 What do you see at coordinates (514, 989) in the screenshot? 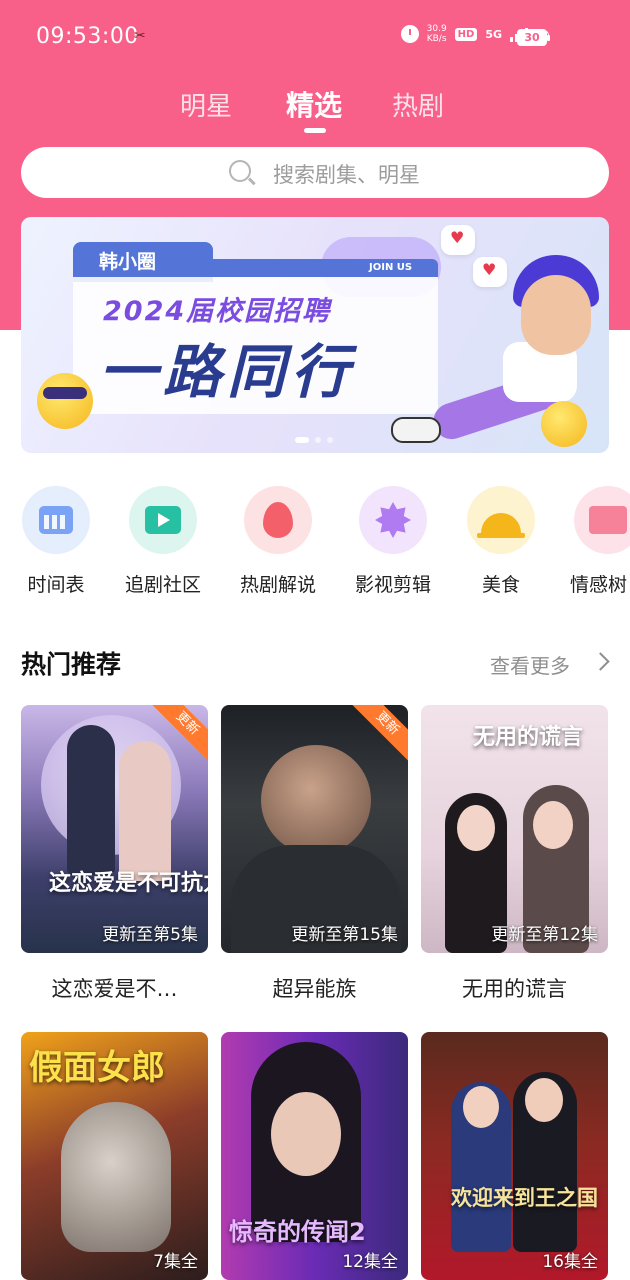
I see `drama-title: 无用的谎言` at bounding box center [514, 989].